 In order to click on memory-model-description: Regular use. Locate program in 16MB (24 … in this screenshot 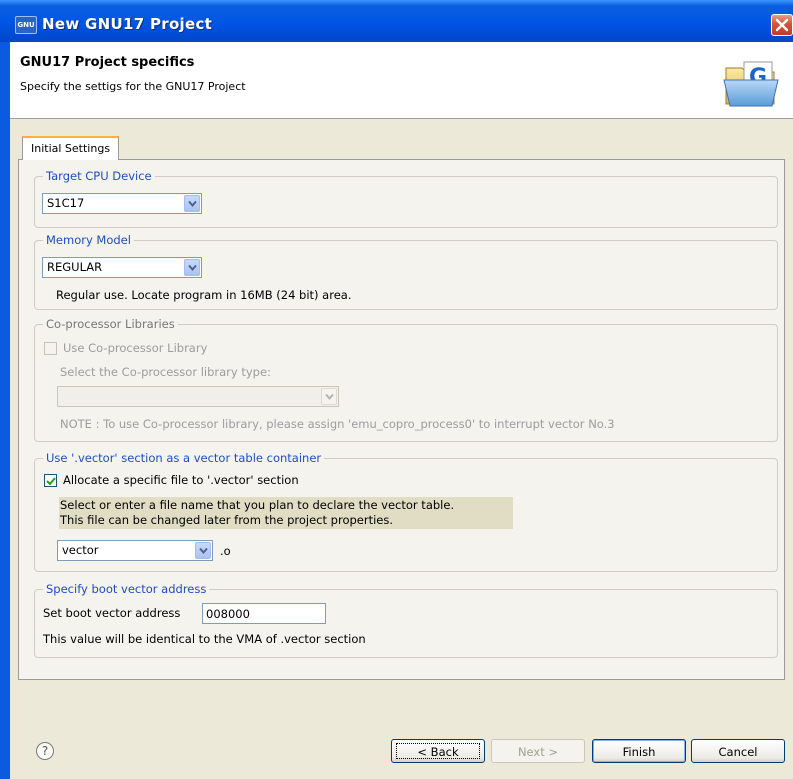, I will do `click(204, 295)`.